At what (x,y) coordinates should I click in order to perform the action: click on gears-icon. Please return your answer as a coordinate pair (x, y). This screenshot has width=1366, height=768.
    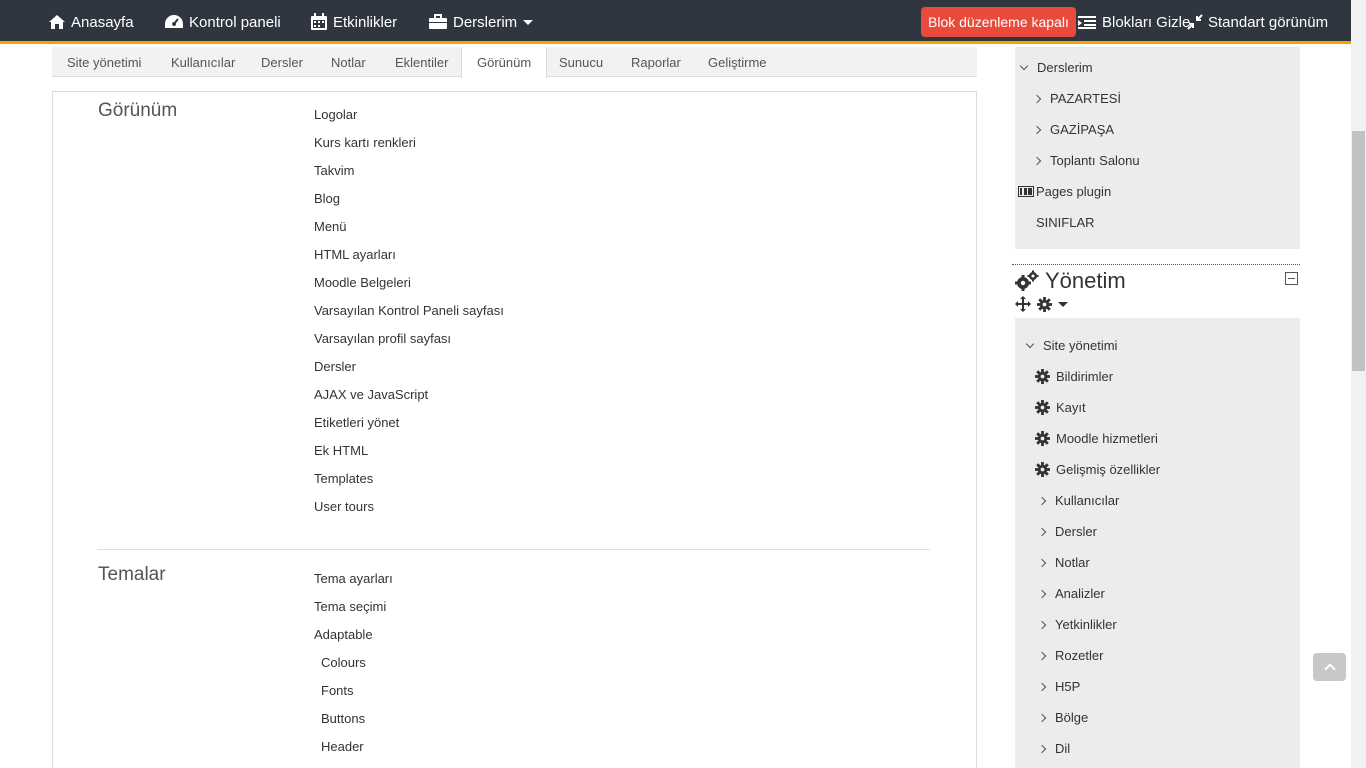
    Looking at the image, I should click on (1027, 280).